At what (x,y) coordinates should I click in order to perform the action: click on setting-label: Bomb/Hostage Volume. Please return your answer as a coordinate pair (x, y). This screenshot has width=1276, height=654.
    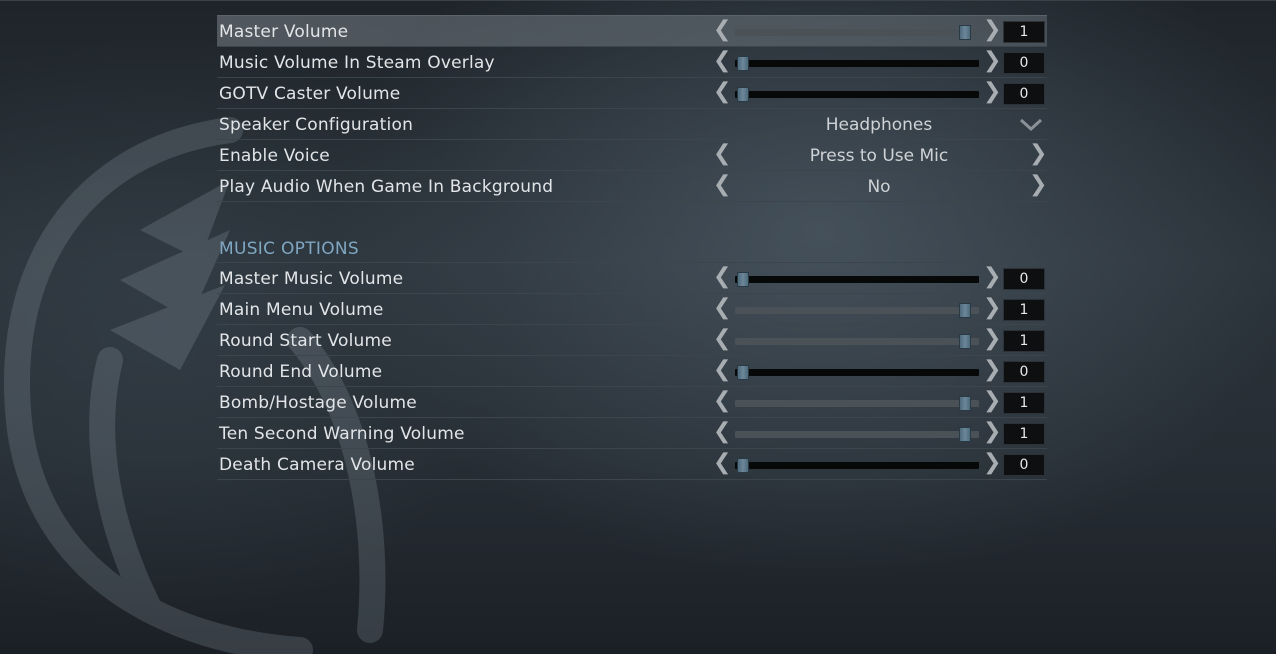
    Looking at the image, I should click on (318, 403).